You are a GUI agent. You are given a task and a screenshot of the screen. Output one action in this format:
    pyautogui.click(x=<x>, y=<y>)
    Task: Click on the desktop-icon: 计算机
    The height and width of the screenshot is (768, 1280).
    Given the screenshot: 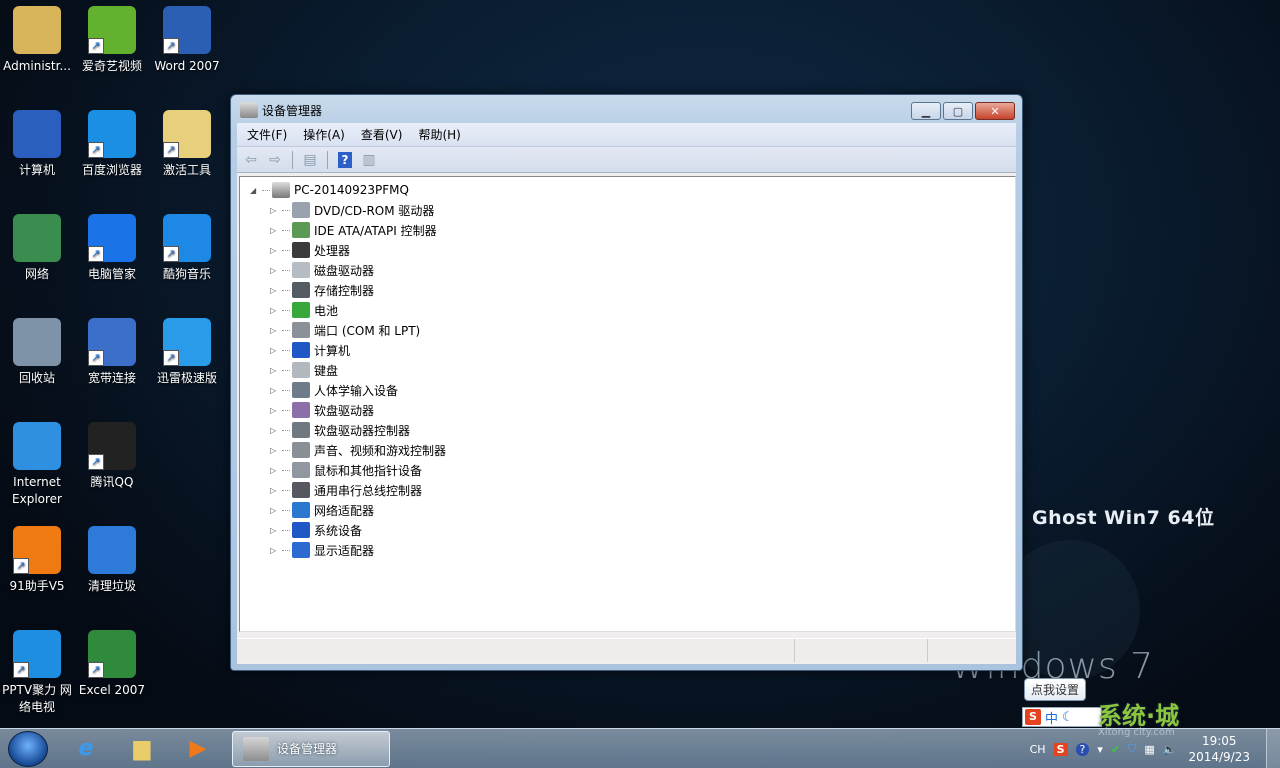 What is the action you would take?
    pyautogui.click(x=37, y=141)
    